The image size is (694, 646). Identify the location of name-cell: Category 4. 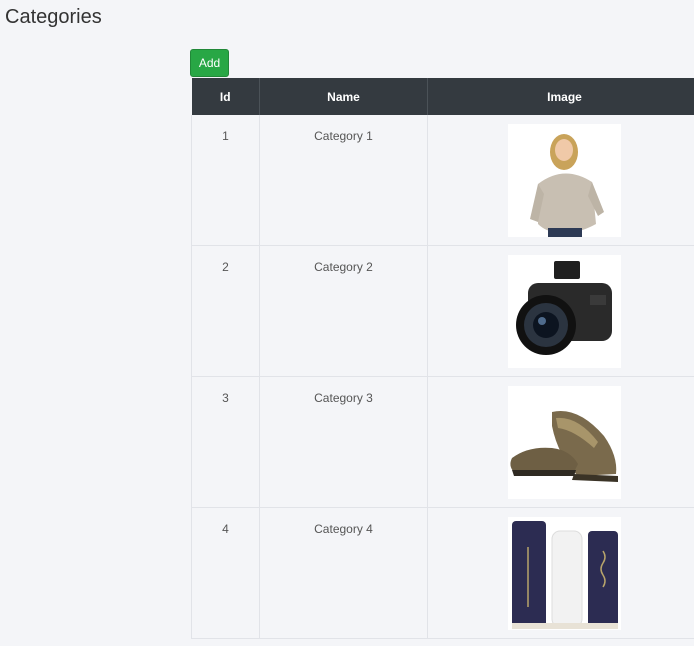
(343, 573).